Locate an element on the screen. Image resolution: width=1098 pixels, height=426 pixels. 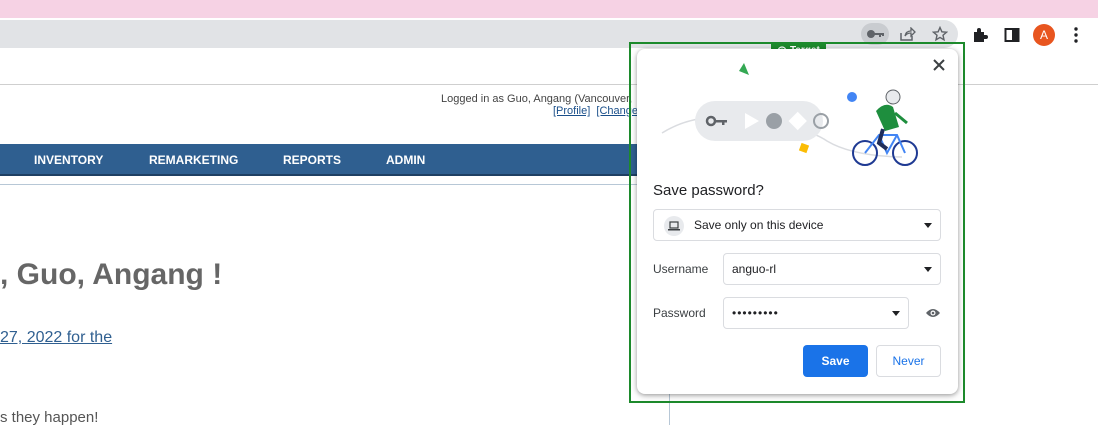
password-illustration-icon is located at coordinates (789, 114).